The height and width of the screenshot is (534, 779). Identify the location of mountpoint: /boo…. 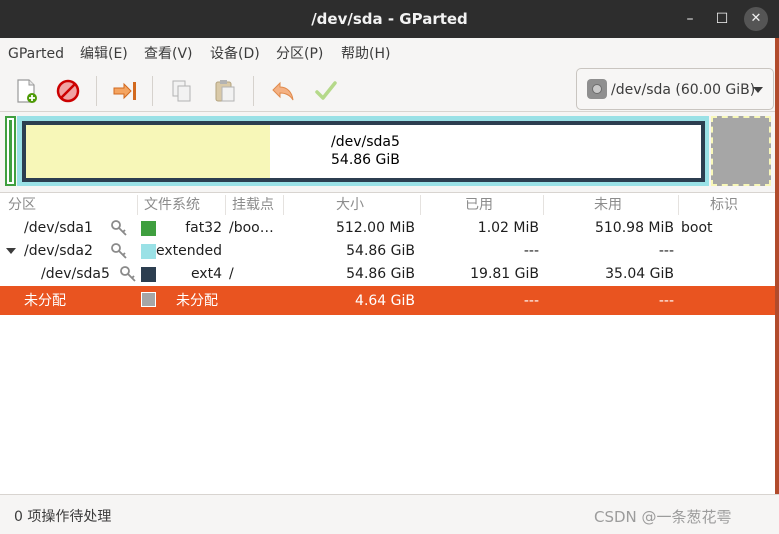
(251, 228).